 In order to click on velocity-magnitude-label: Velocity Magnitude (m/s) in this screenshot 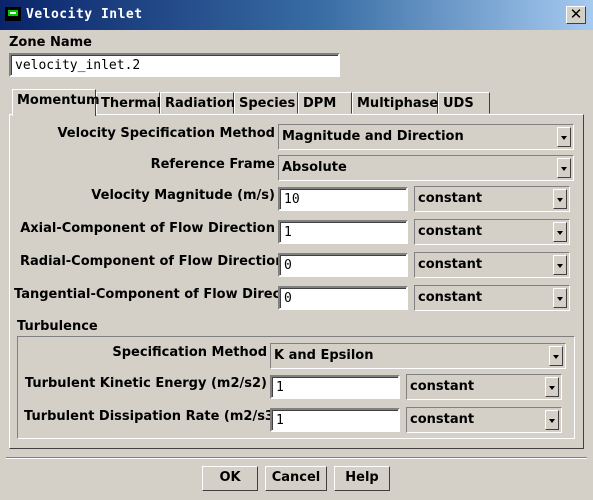, I will do `click(183, 195)`.